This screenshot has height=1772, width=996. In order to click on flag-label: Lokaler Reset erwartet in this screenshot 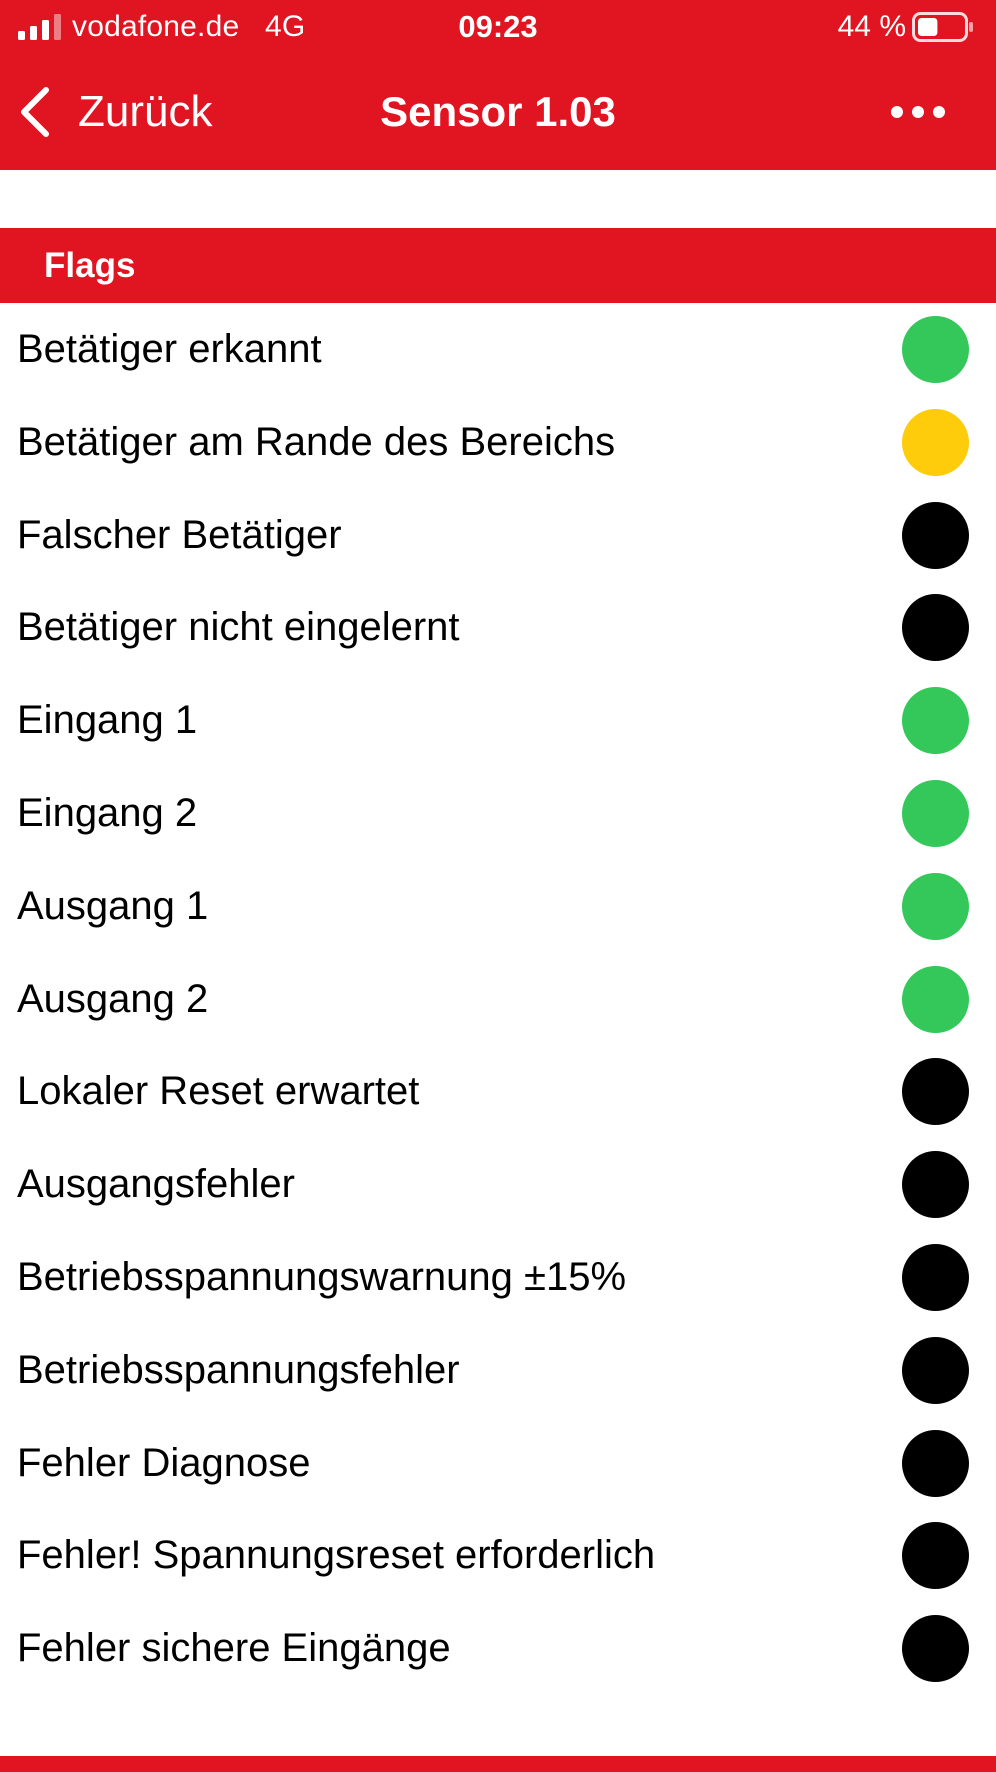, I will do `click(218, 1091)`.